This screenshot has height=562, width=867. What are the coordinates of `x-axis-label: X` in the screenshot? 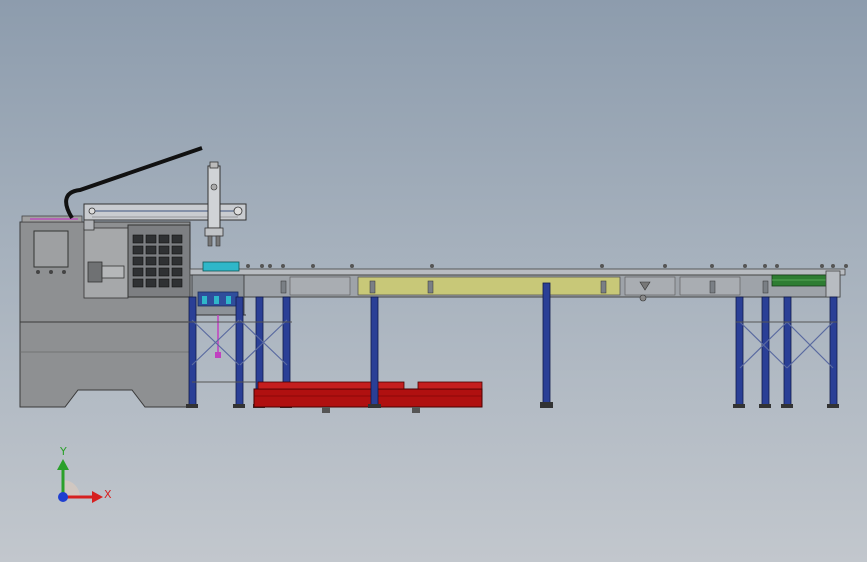 It's located at (108, 494).